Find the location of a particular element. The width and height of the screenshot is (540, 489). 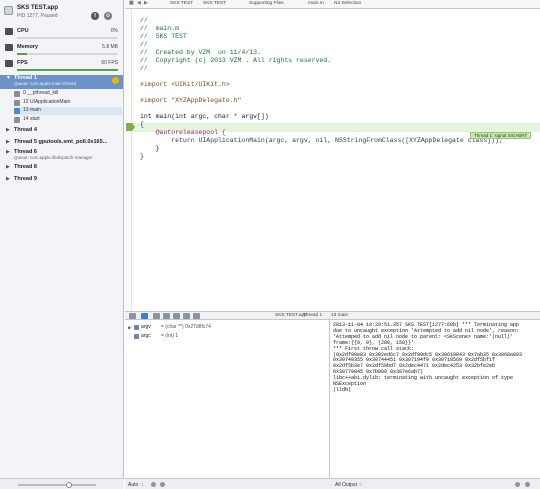

thread-queue: Queue: com.apple.libdispatch-manager is located at coordinates (53, 157).